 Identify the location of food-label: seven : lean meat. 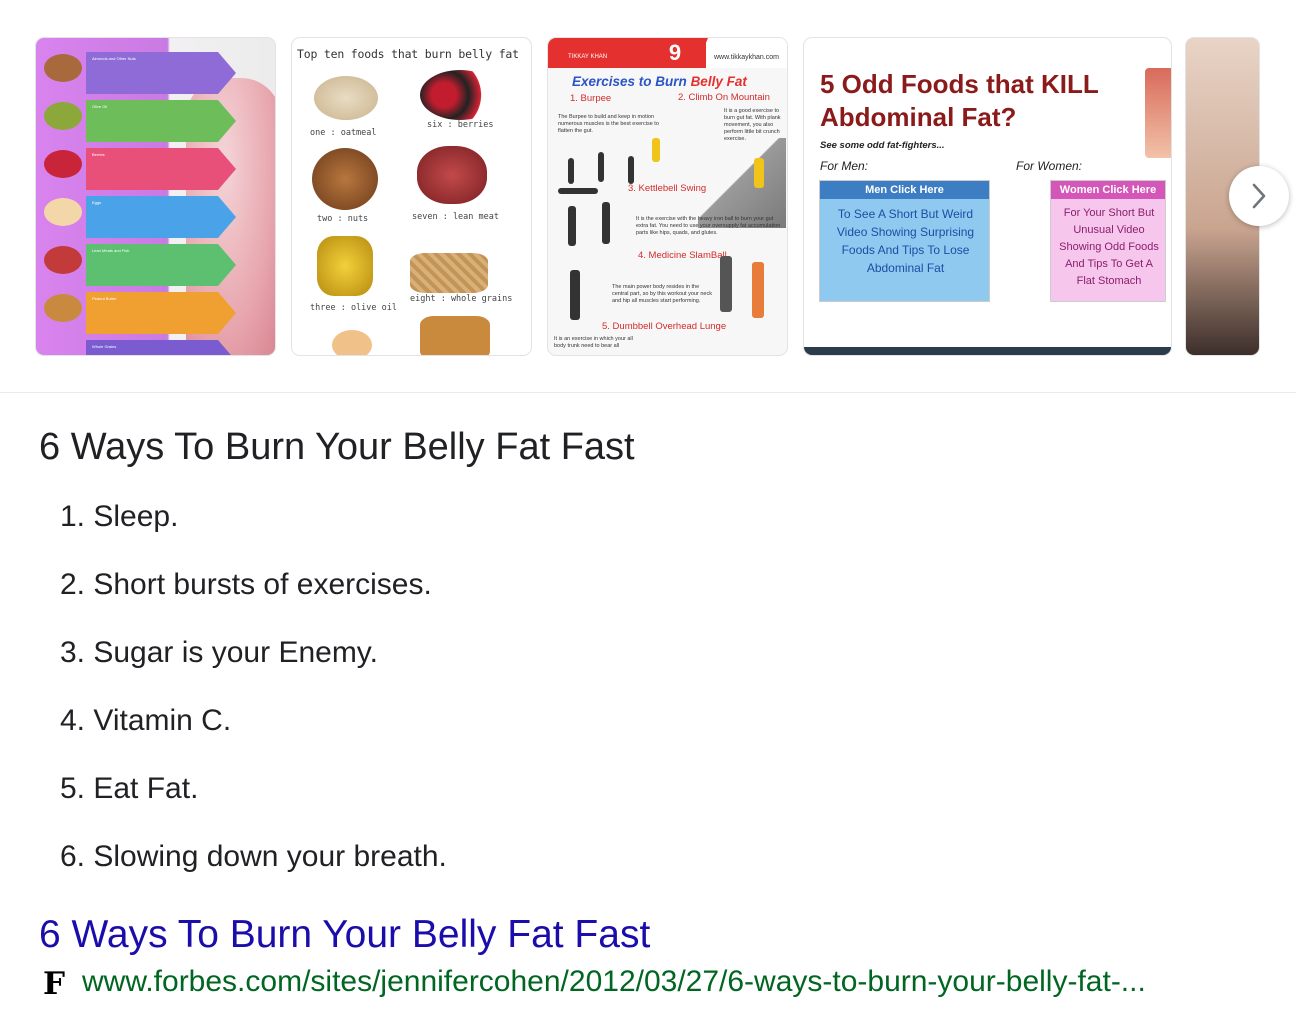
(455, 217).